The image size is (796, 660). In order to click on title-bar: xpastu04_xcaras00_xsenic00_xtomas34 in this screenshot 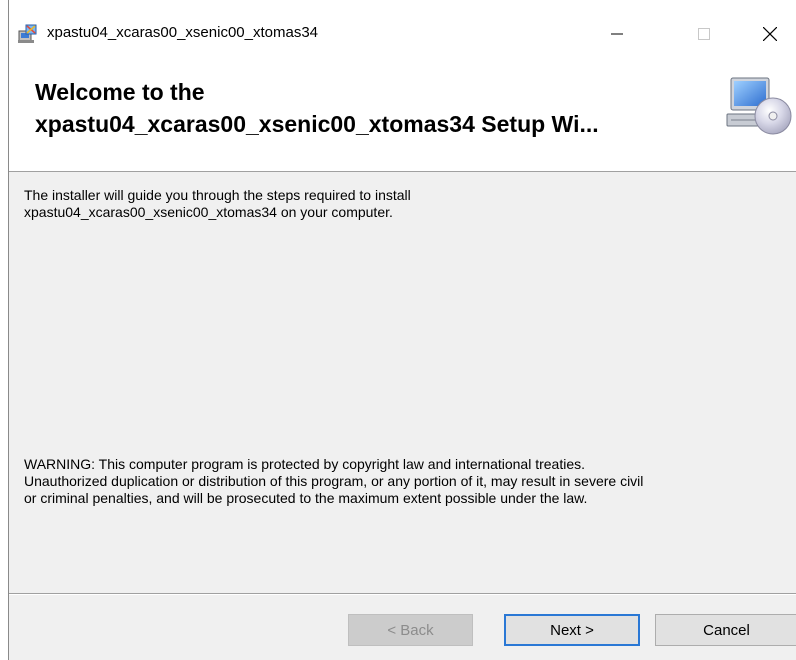, I will do `click(402, 31)`.